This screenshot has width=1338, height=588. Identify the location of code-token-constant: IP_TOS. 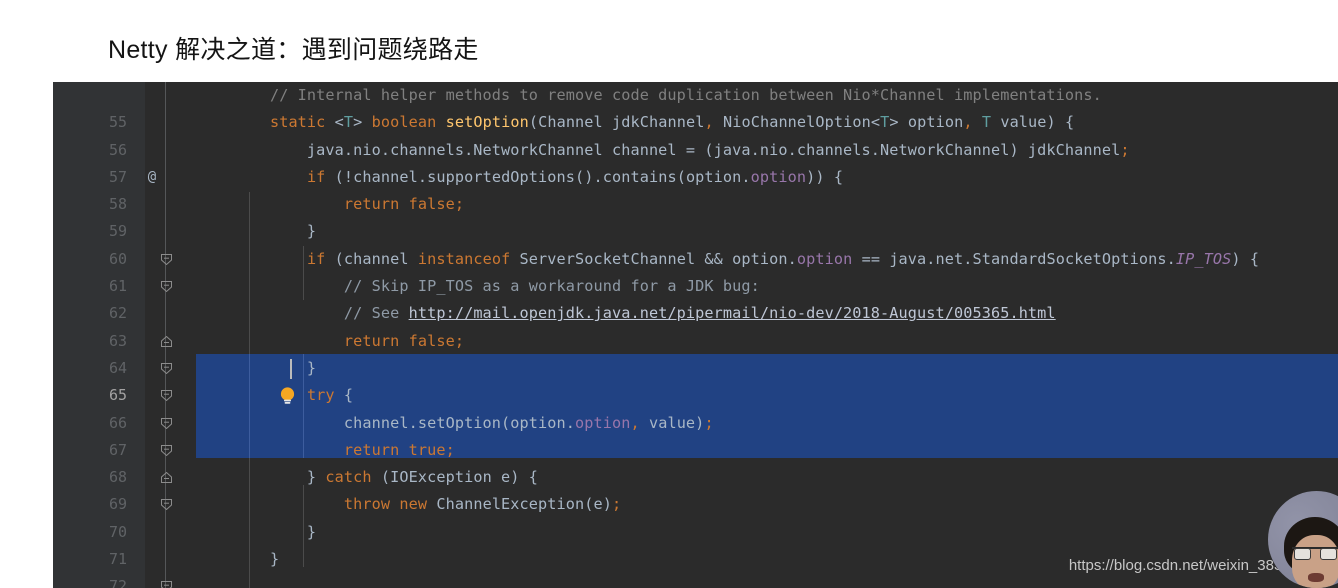
(1203, 258).